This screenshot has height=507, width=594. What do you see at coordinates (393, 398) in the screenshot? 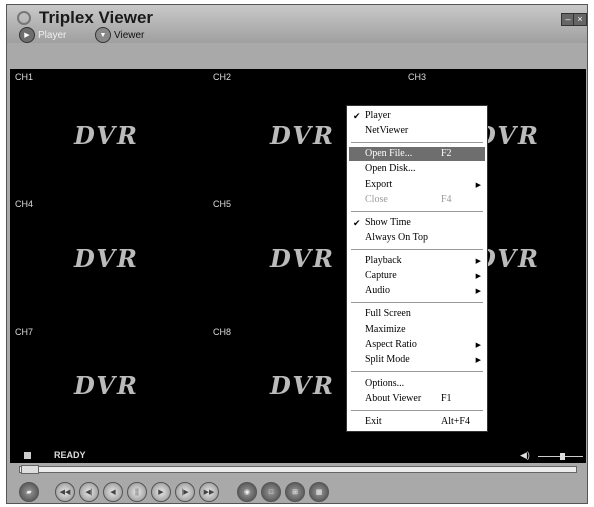
I see `menu-item-label: About Viewer` at bounding box center [393, 398].